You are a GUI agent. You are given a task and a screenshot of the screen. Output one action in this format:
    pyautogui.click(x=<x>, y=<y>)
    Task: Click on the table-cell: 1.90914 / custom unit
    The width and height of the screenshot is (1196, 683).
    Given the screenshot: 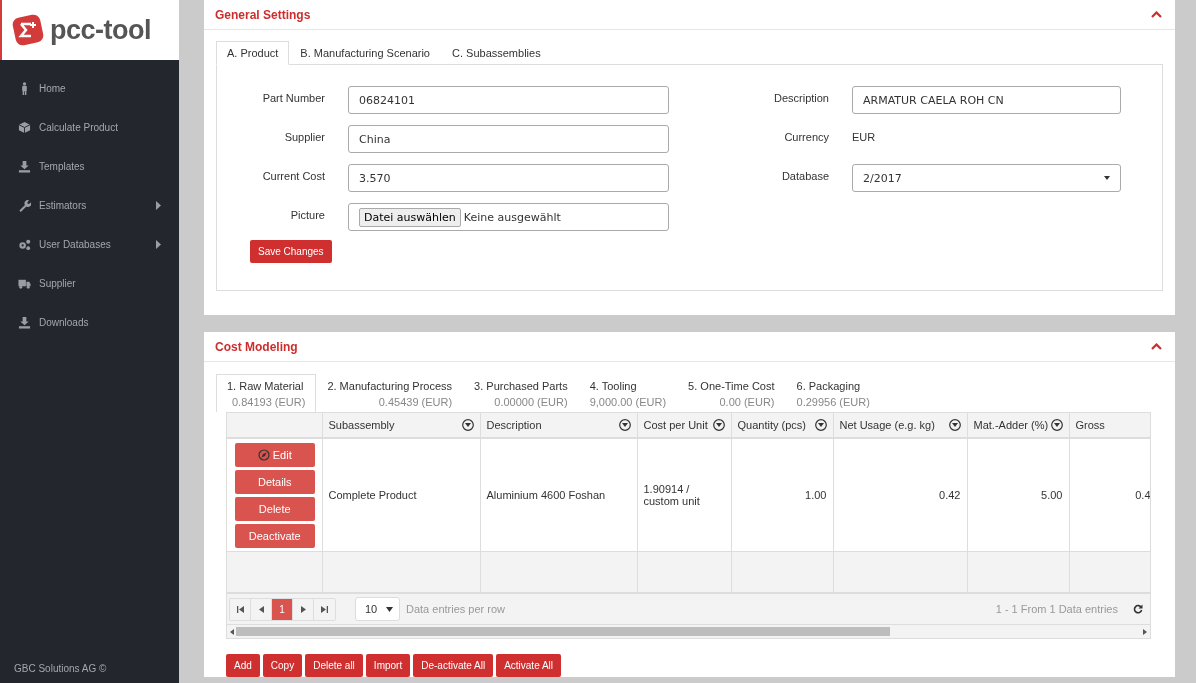 What is the action you would take?
    pyautogui.click(x=671, y=495)
    